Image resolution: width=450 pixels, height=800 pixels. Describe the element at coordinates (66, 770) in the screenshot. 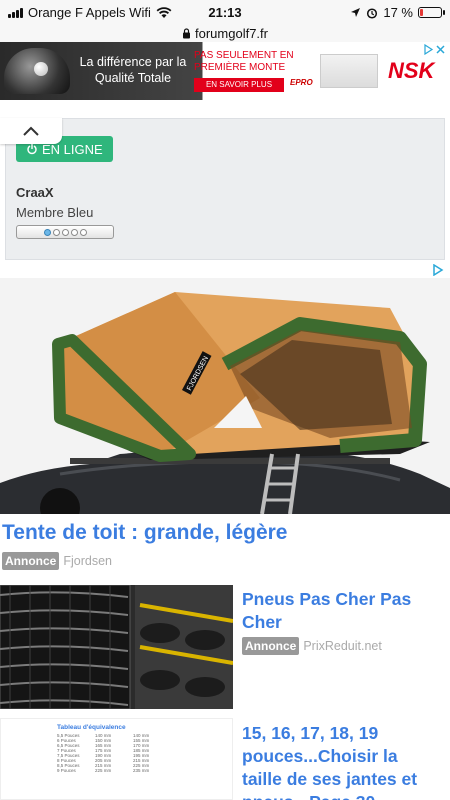

I see `table-cell: 9 Pouces` at that location.